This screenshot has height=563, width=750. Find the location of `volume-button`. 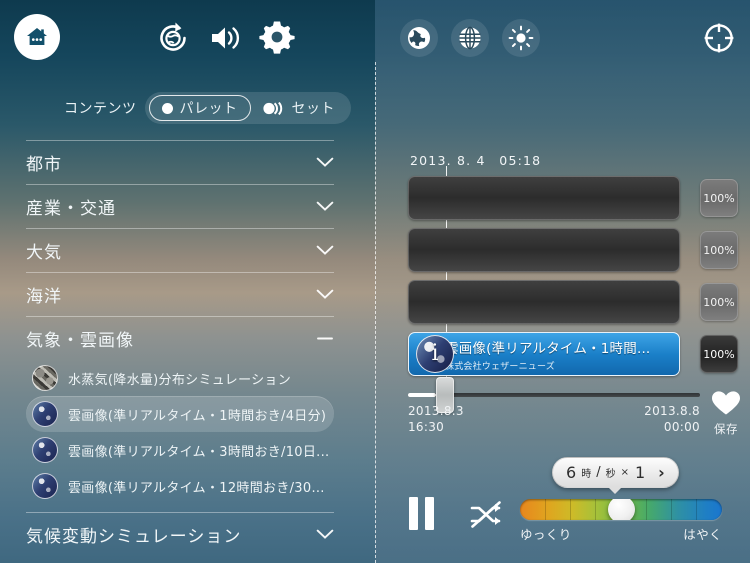

volume-button is located at coordinates (226, 38).